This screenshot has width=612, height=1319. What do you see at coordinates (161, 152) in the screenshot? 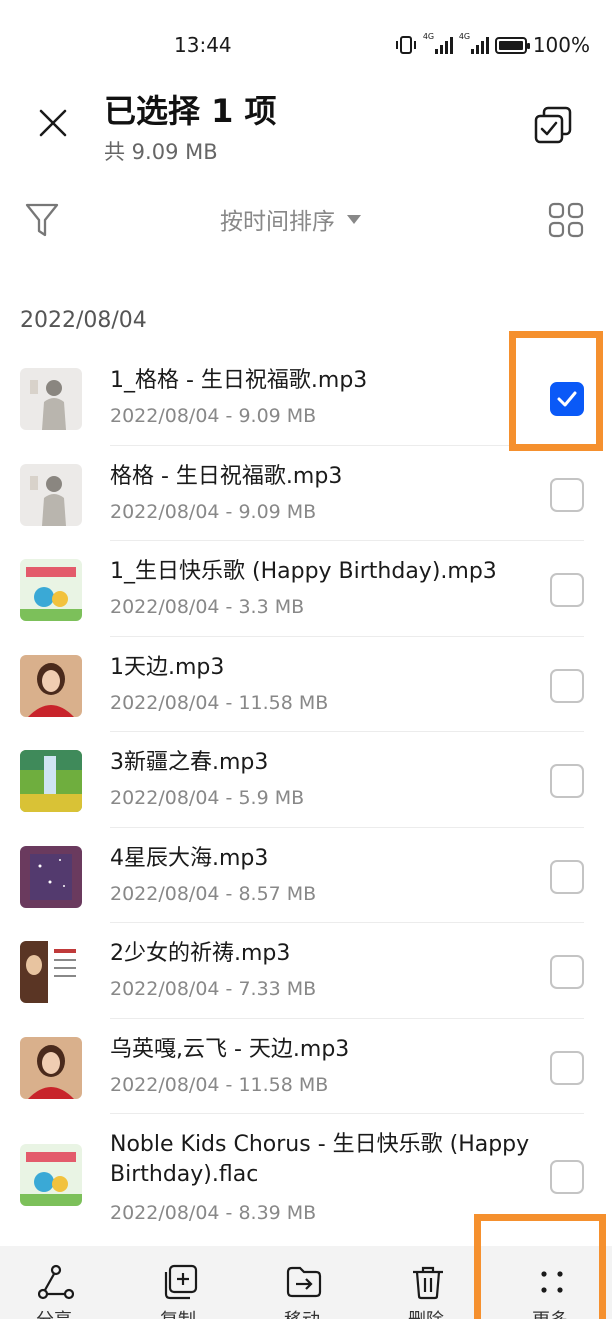
I see `selection-size: 共 9.09 MB` at bounding box center [161, 152].